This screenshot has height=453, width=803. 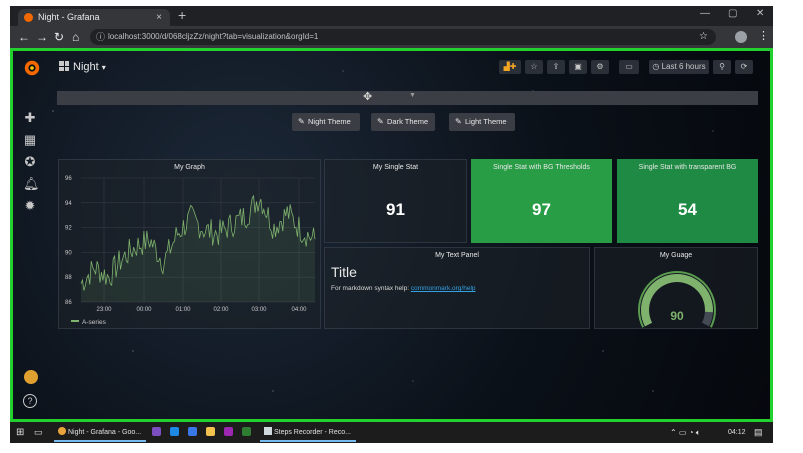 I want to click on info-icon: ⓘ, so click(x=100, y=37).